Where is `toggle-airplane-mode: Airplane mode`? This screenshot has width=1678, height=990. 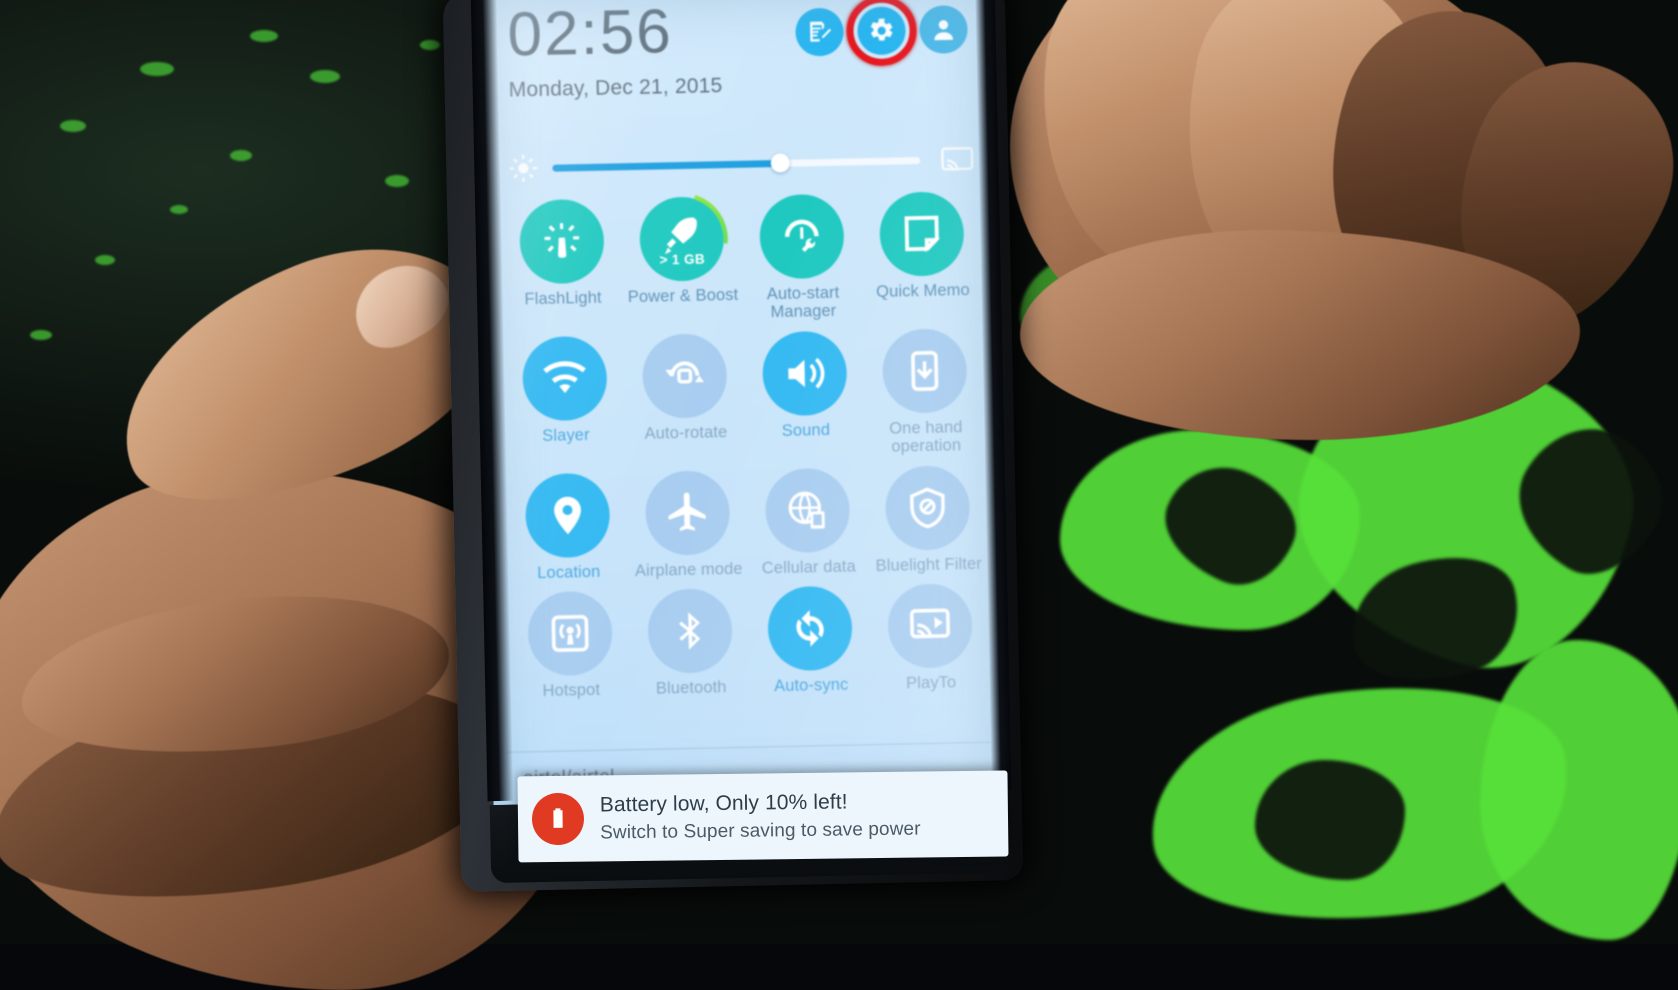
toggle-airplane-mode: Airplane mode is located at coordinates (688, 524).